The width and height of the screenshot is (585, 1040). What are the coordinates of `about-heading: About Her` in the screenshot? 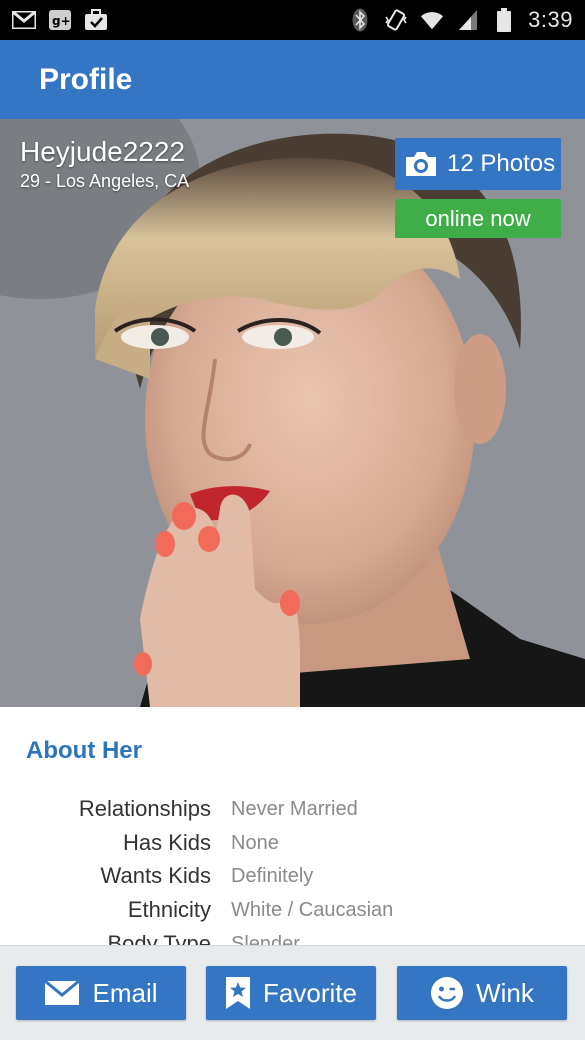 It's located at (84, 750).